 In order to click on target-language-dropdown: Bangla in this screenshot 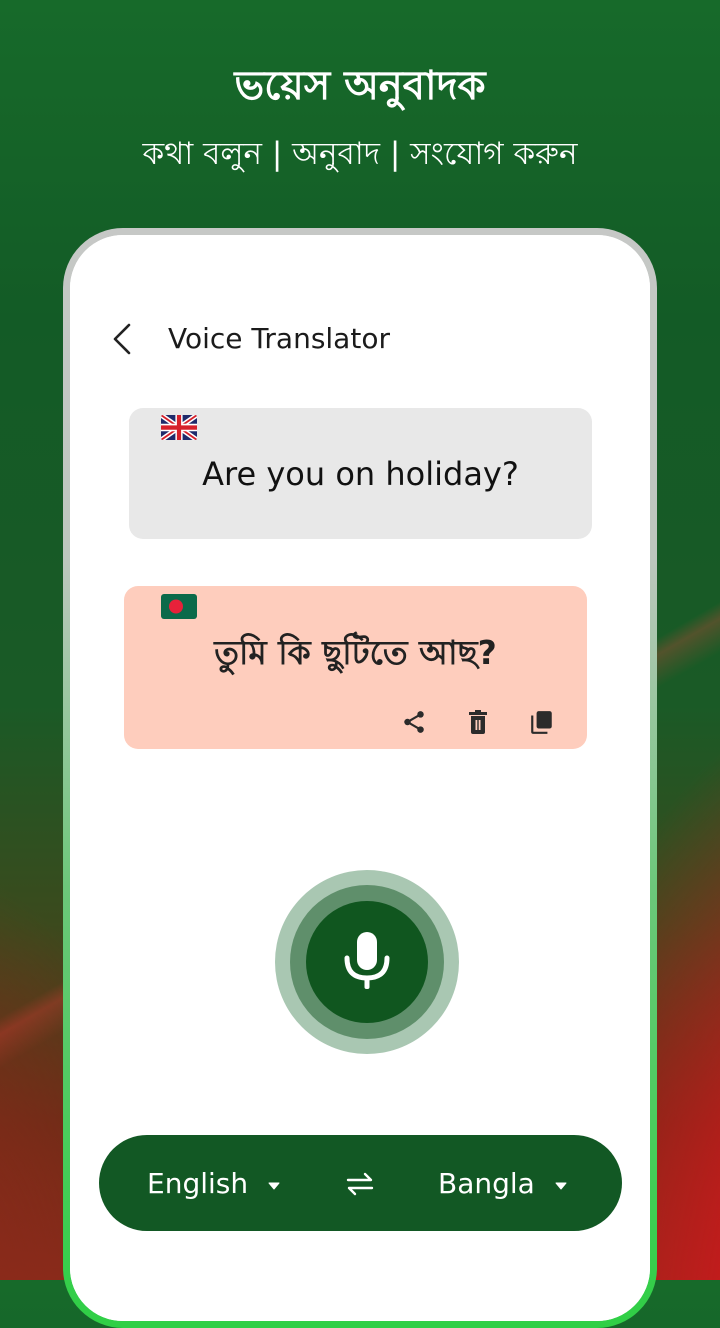, I will do `click(502, 1183)`.